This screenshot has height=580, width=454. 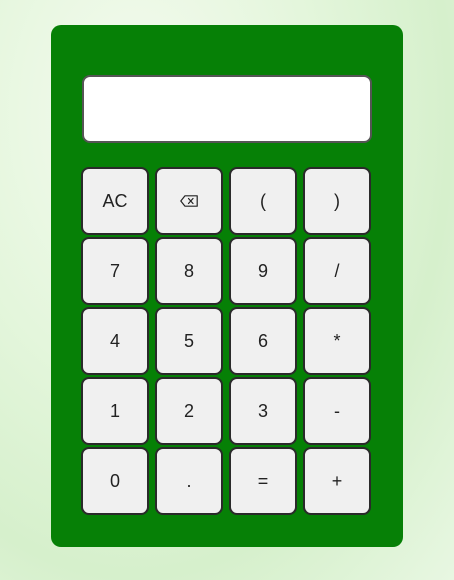 I want to click on key-label: /, so click(x=337, y=270).